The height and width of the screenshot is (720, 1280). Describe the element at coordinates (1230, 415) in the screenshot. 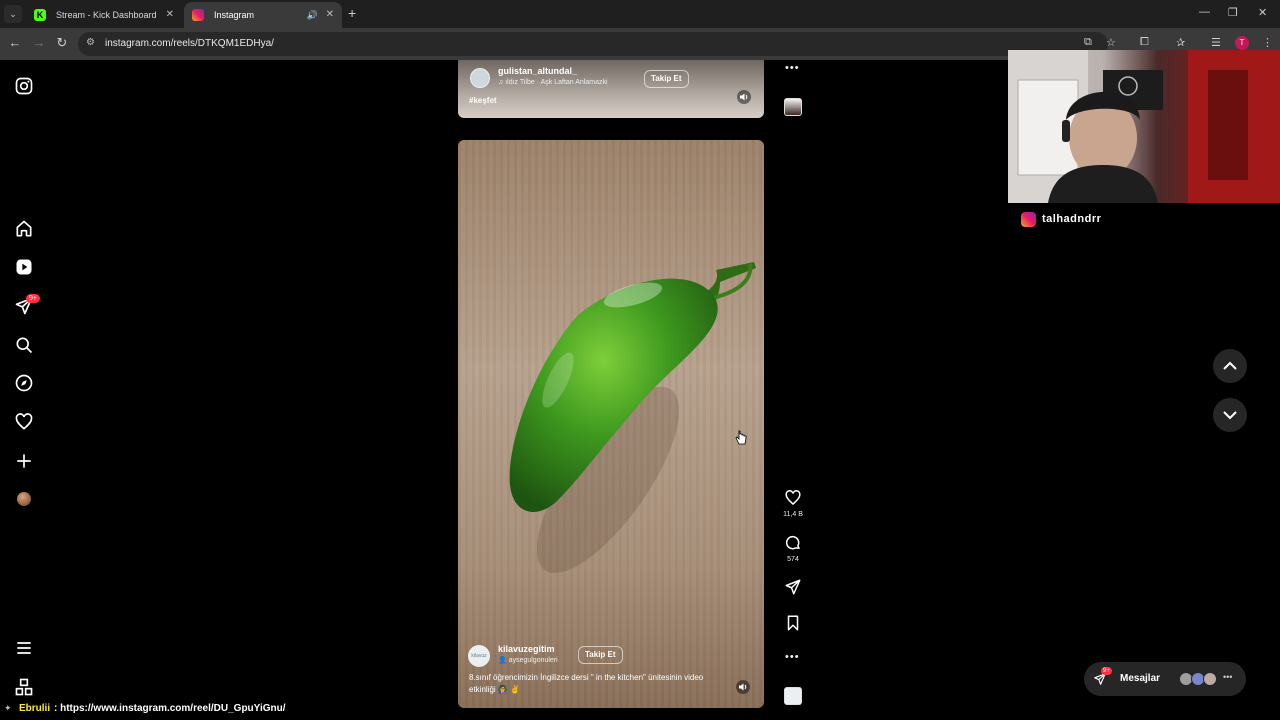

I see `next-reel-button` at that location.